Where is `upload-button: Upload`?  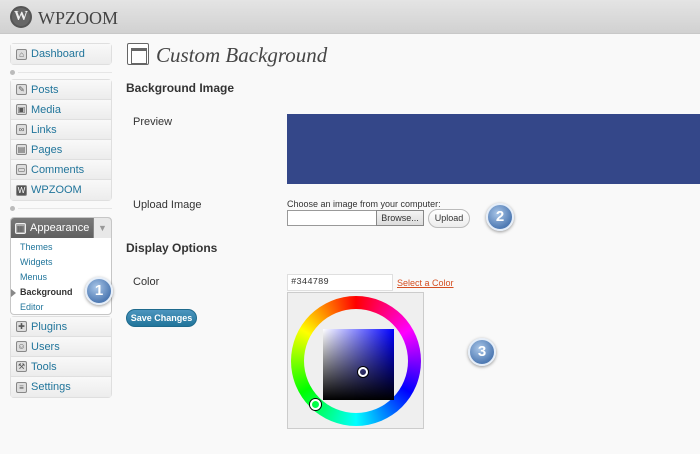
upload-button: Upload is located at coordinates (449, 218).